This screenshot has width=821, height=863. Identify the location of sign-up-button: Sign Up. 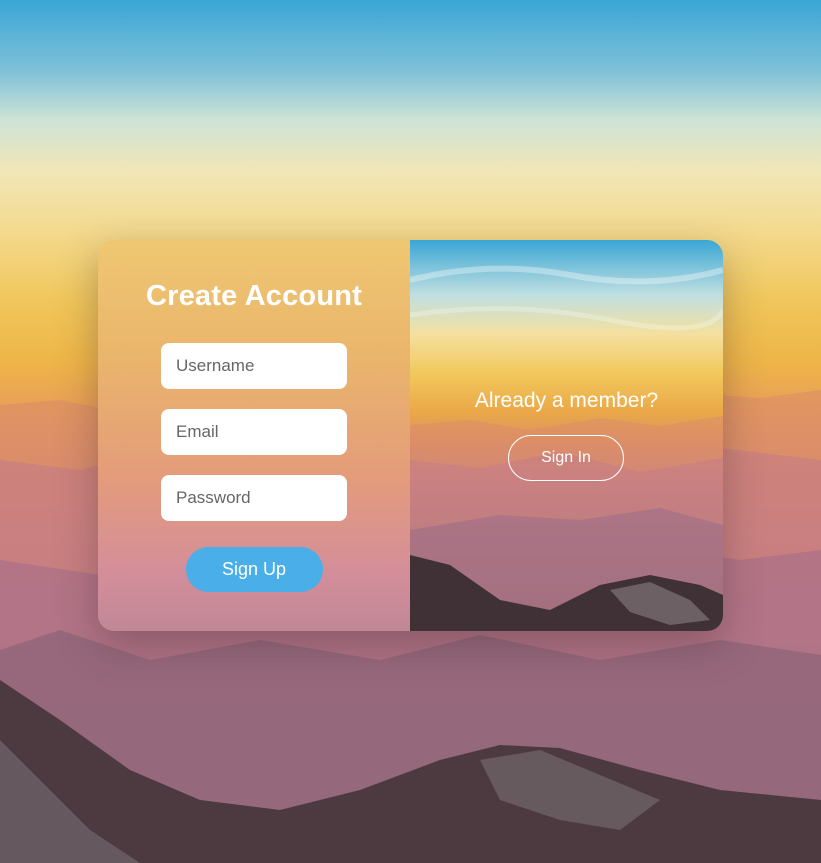
(254, 569).